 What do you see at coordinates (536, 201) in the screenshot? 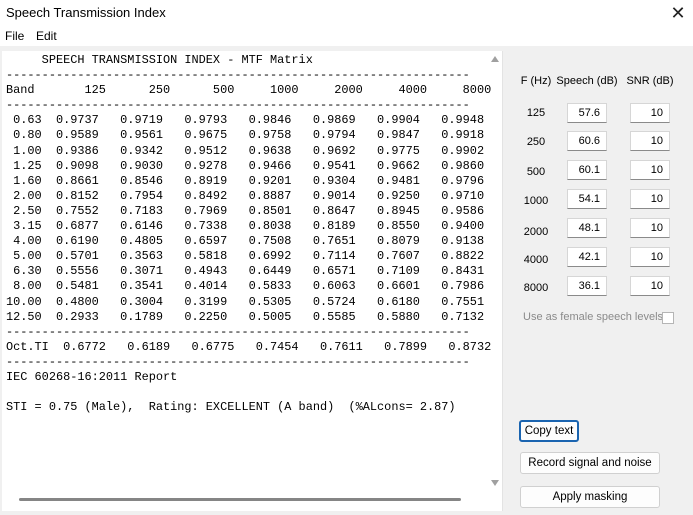
I see `freq-label: 1000` at bounding box center [536, 201].